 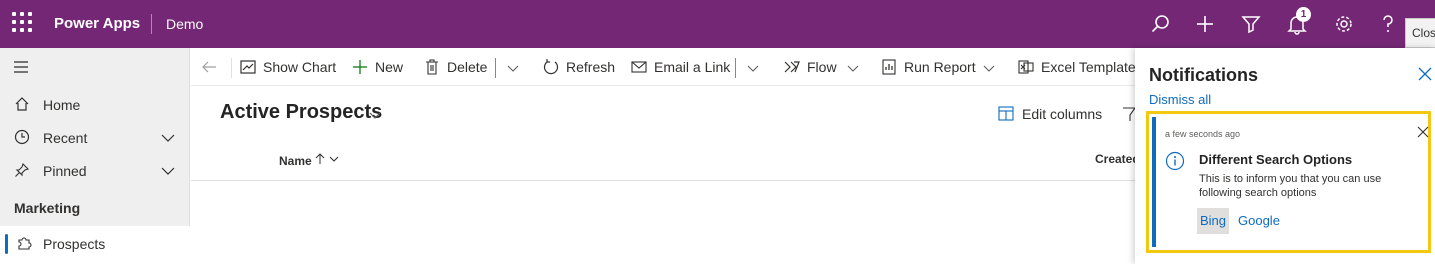 What do you see at coordinates (1203, 134) in the screenshot?
I see `notification-timestamp: a few seconds ago` at bounding box center [1203, 134].